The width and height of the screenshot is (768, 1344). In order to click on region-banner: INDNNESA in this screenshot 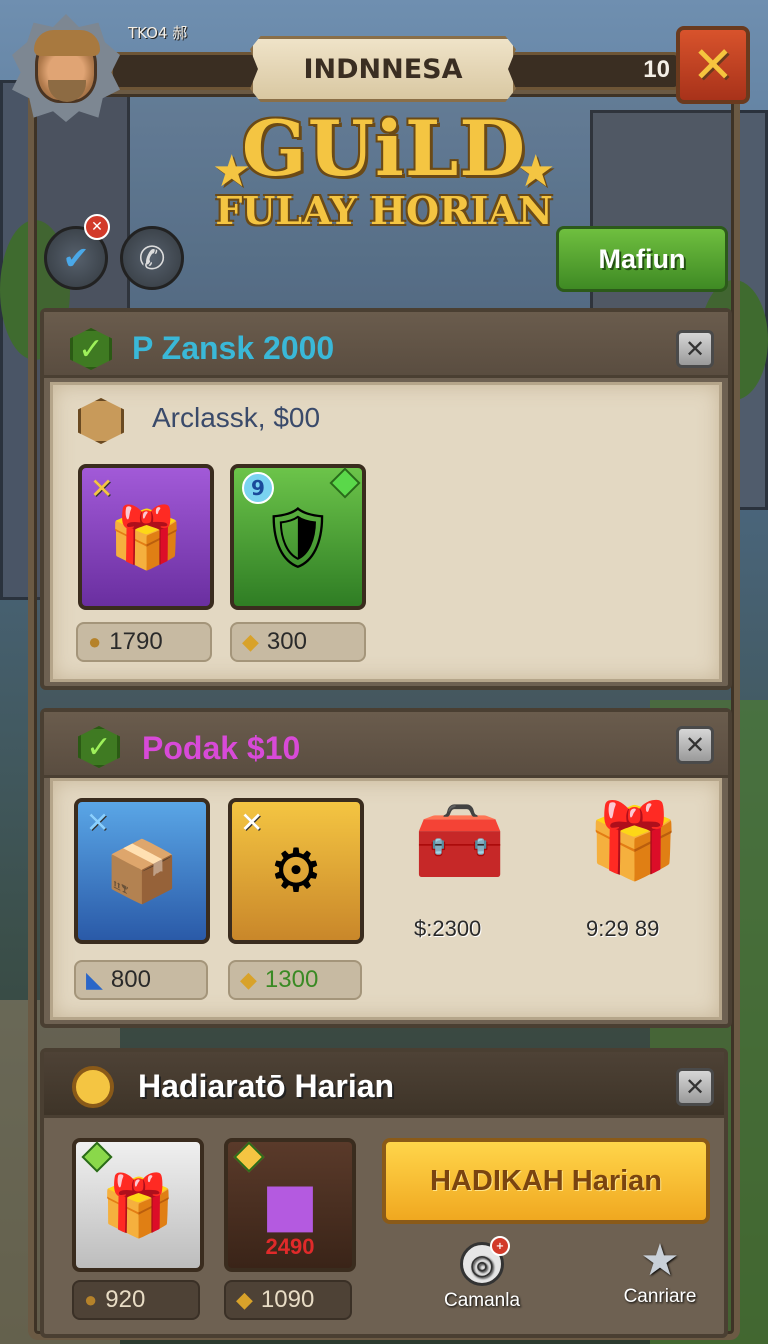, I will do `click(383, 69)`.